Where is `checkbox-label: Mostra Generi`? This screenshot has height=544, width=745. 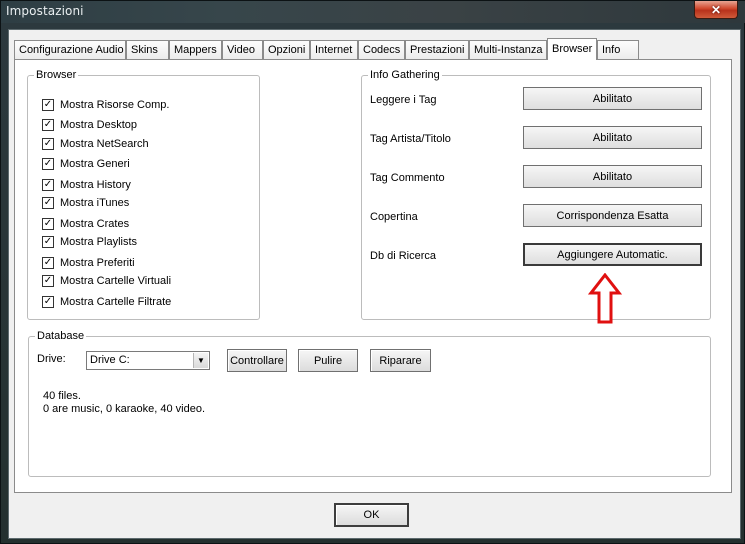
checkbox-label: Mostra Generi is located at coordinates (95, 164).